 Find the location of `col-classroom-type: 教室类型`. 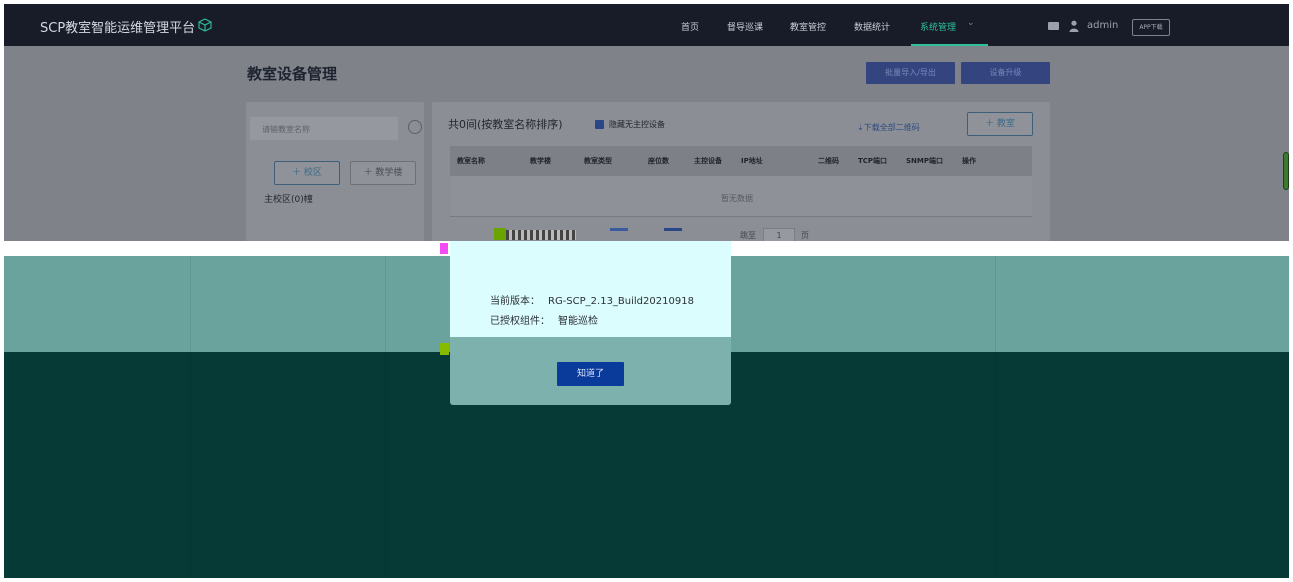

col-classroom-type: 教室类型 is located at coordinates (598, 161).